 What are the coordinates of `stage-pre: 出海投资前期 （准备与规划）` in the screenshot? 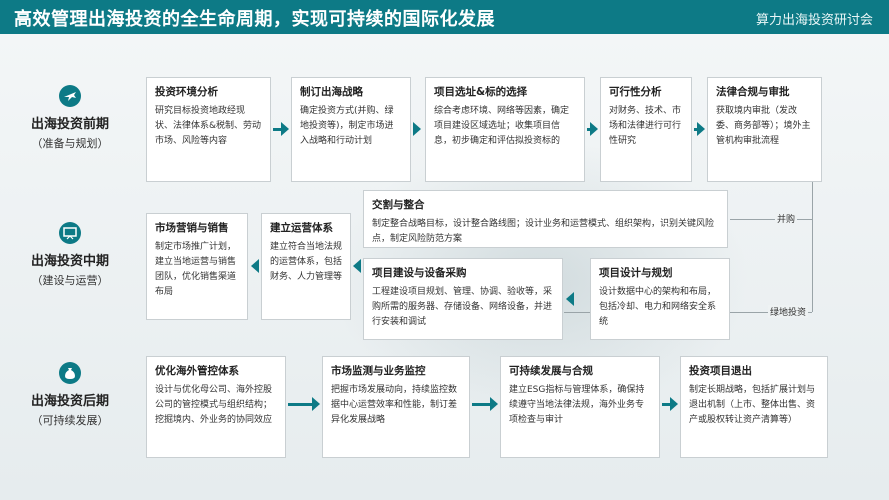 It's located at (70, 118).